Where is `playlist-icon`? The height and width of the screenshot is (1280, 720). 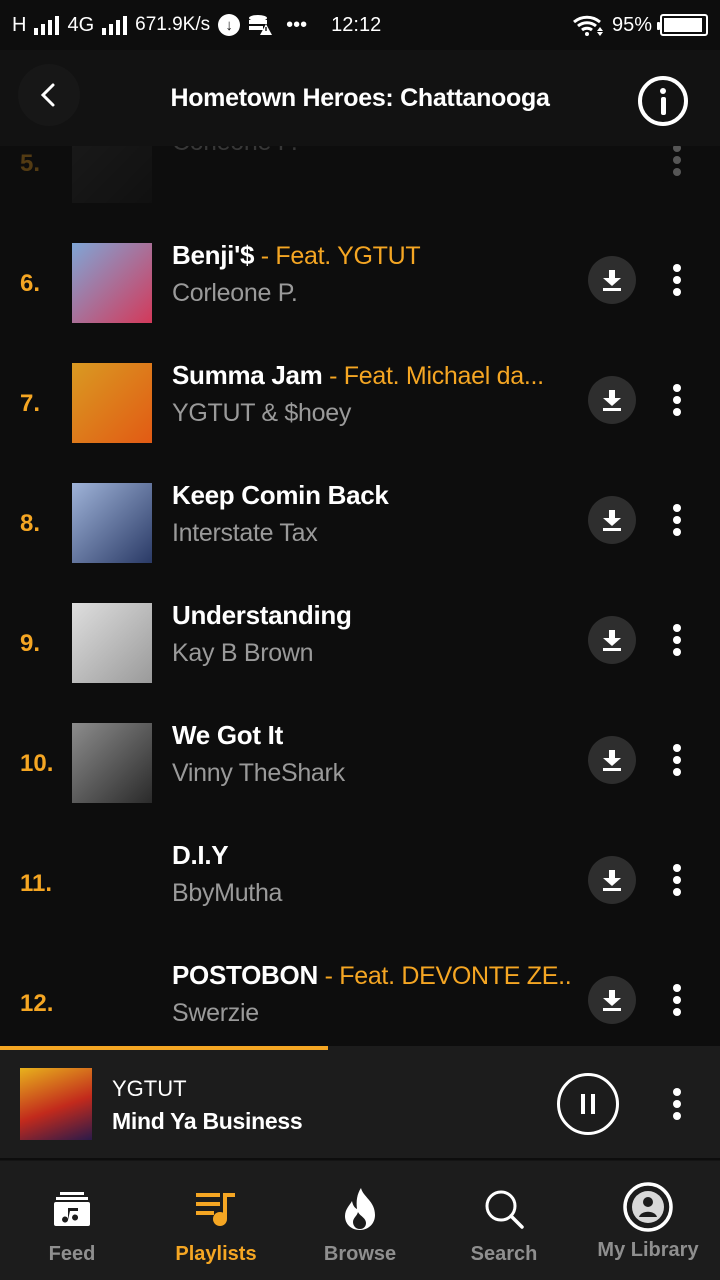
playlist-icon is located at coordinates (215, 1209).